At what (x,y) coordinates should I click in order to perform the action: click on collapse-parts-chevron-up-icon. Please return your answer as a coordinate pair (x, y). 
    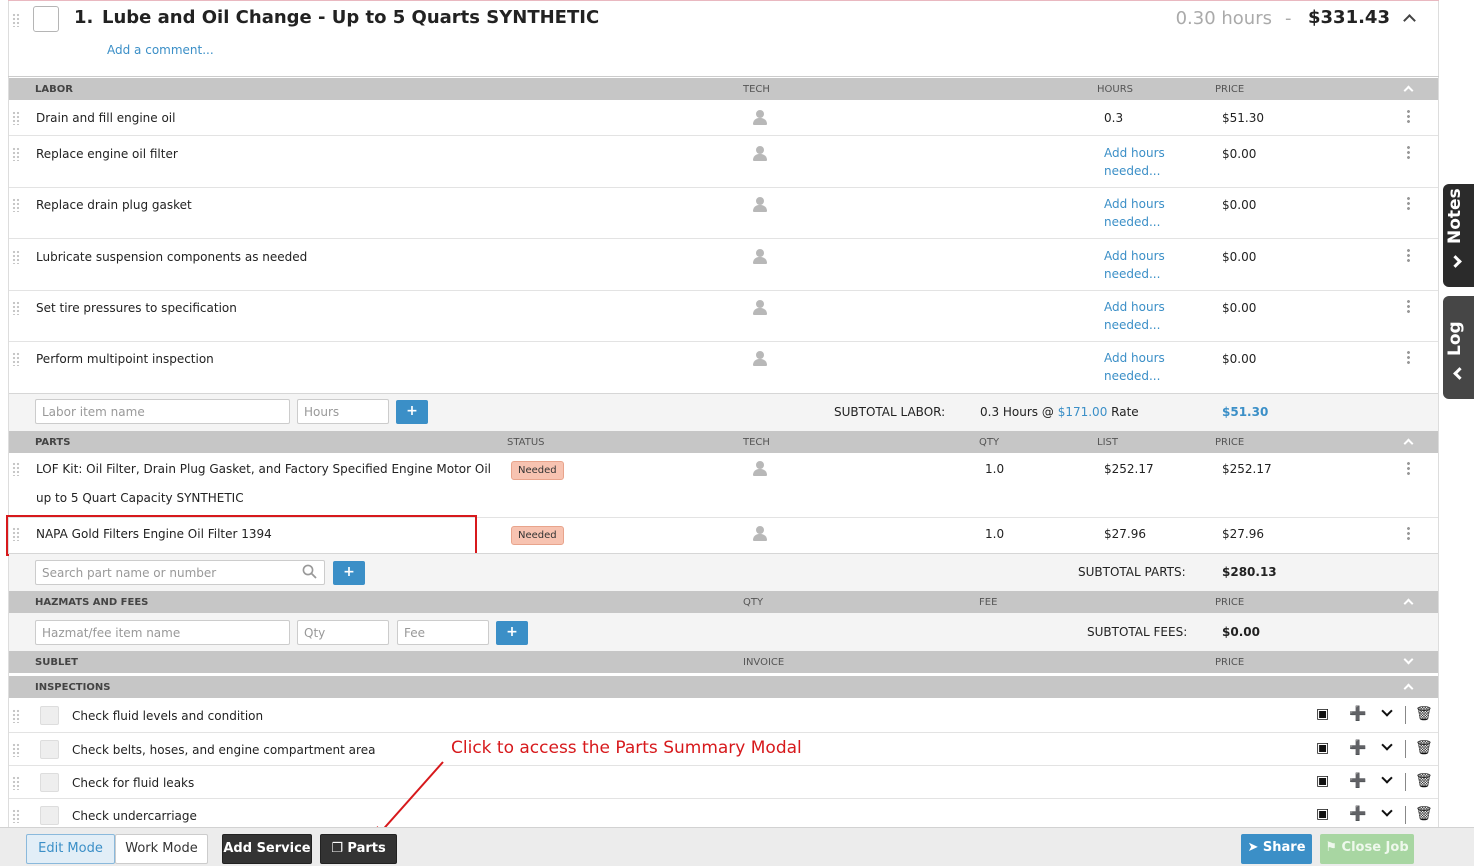
    Looking at the image, I should click on (1408, 443).